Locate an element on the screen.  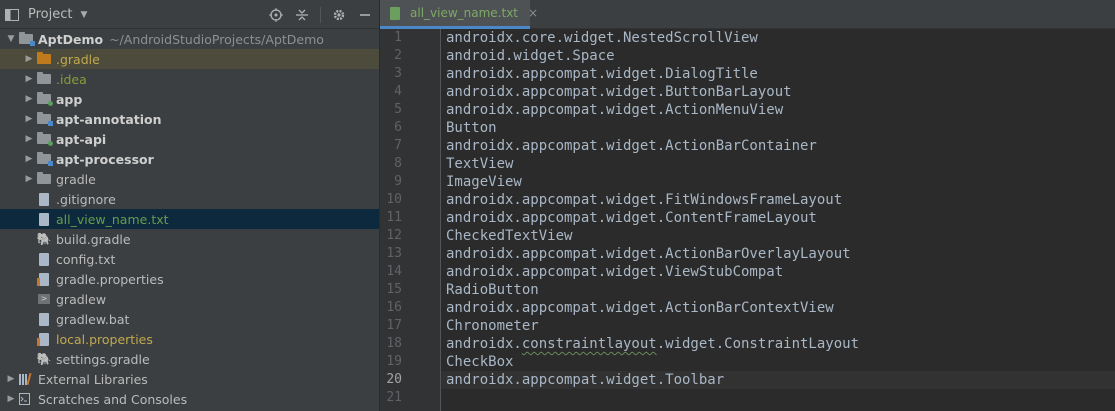
tree-item-gradle: ▶ gradle is located at coordinates (189, 179).